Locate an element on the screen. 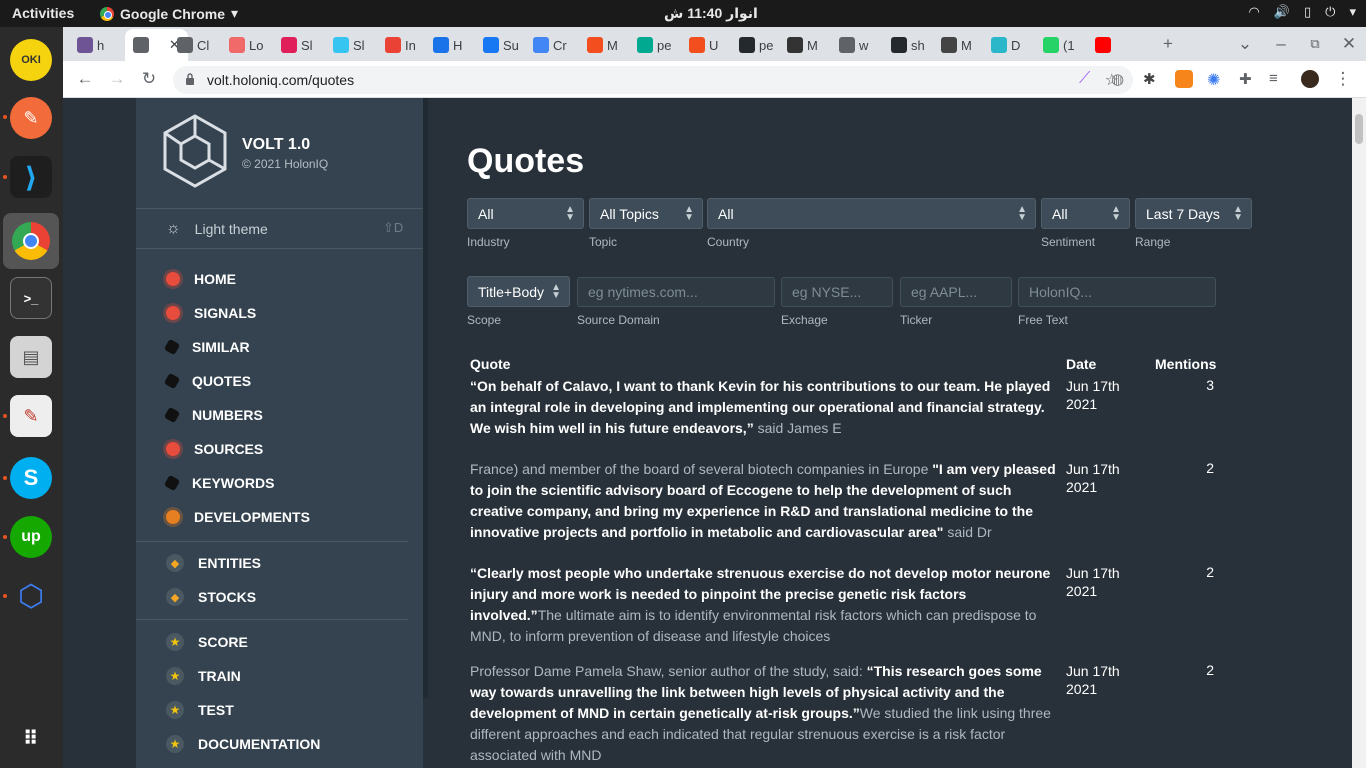  tab: Cl is located at coordinates (193, 45).